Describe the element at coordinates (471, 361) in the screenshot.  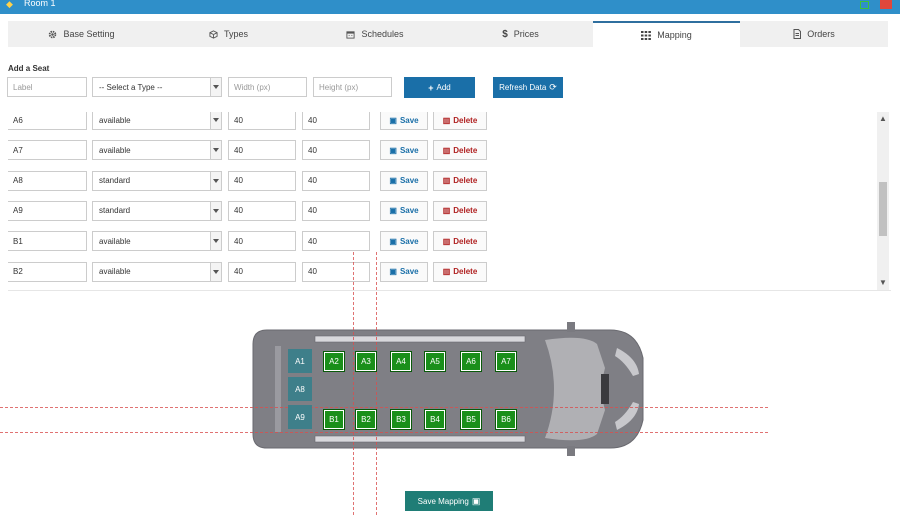
I see `seat-available: A6` at that location.